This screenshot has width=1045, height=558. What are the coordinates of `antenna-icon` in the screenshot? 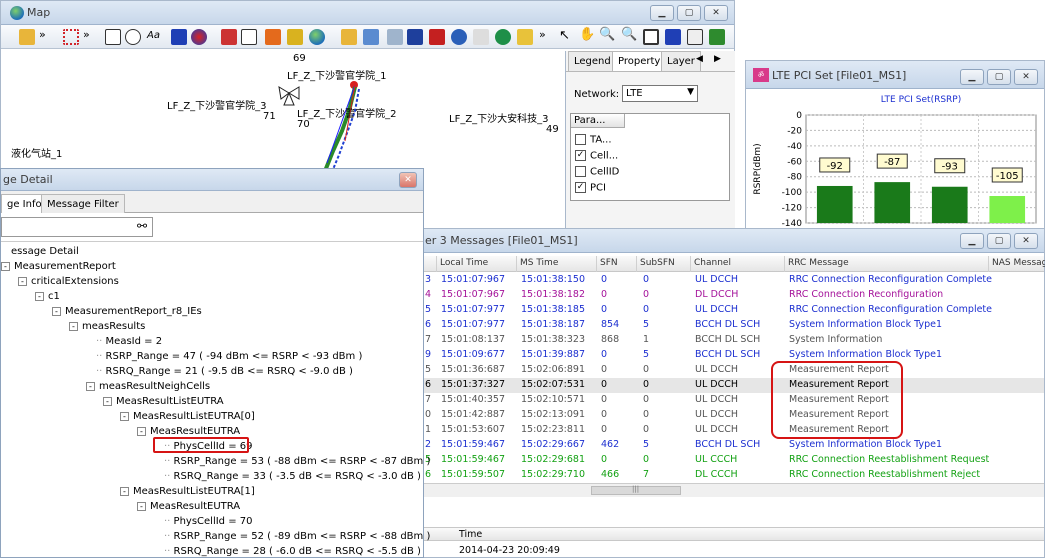 It's located at (395, 37).